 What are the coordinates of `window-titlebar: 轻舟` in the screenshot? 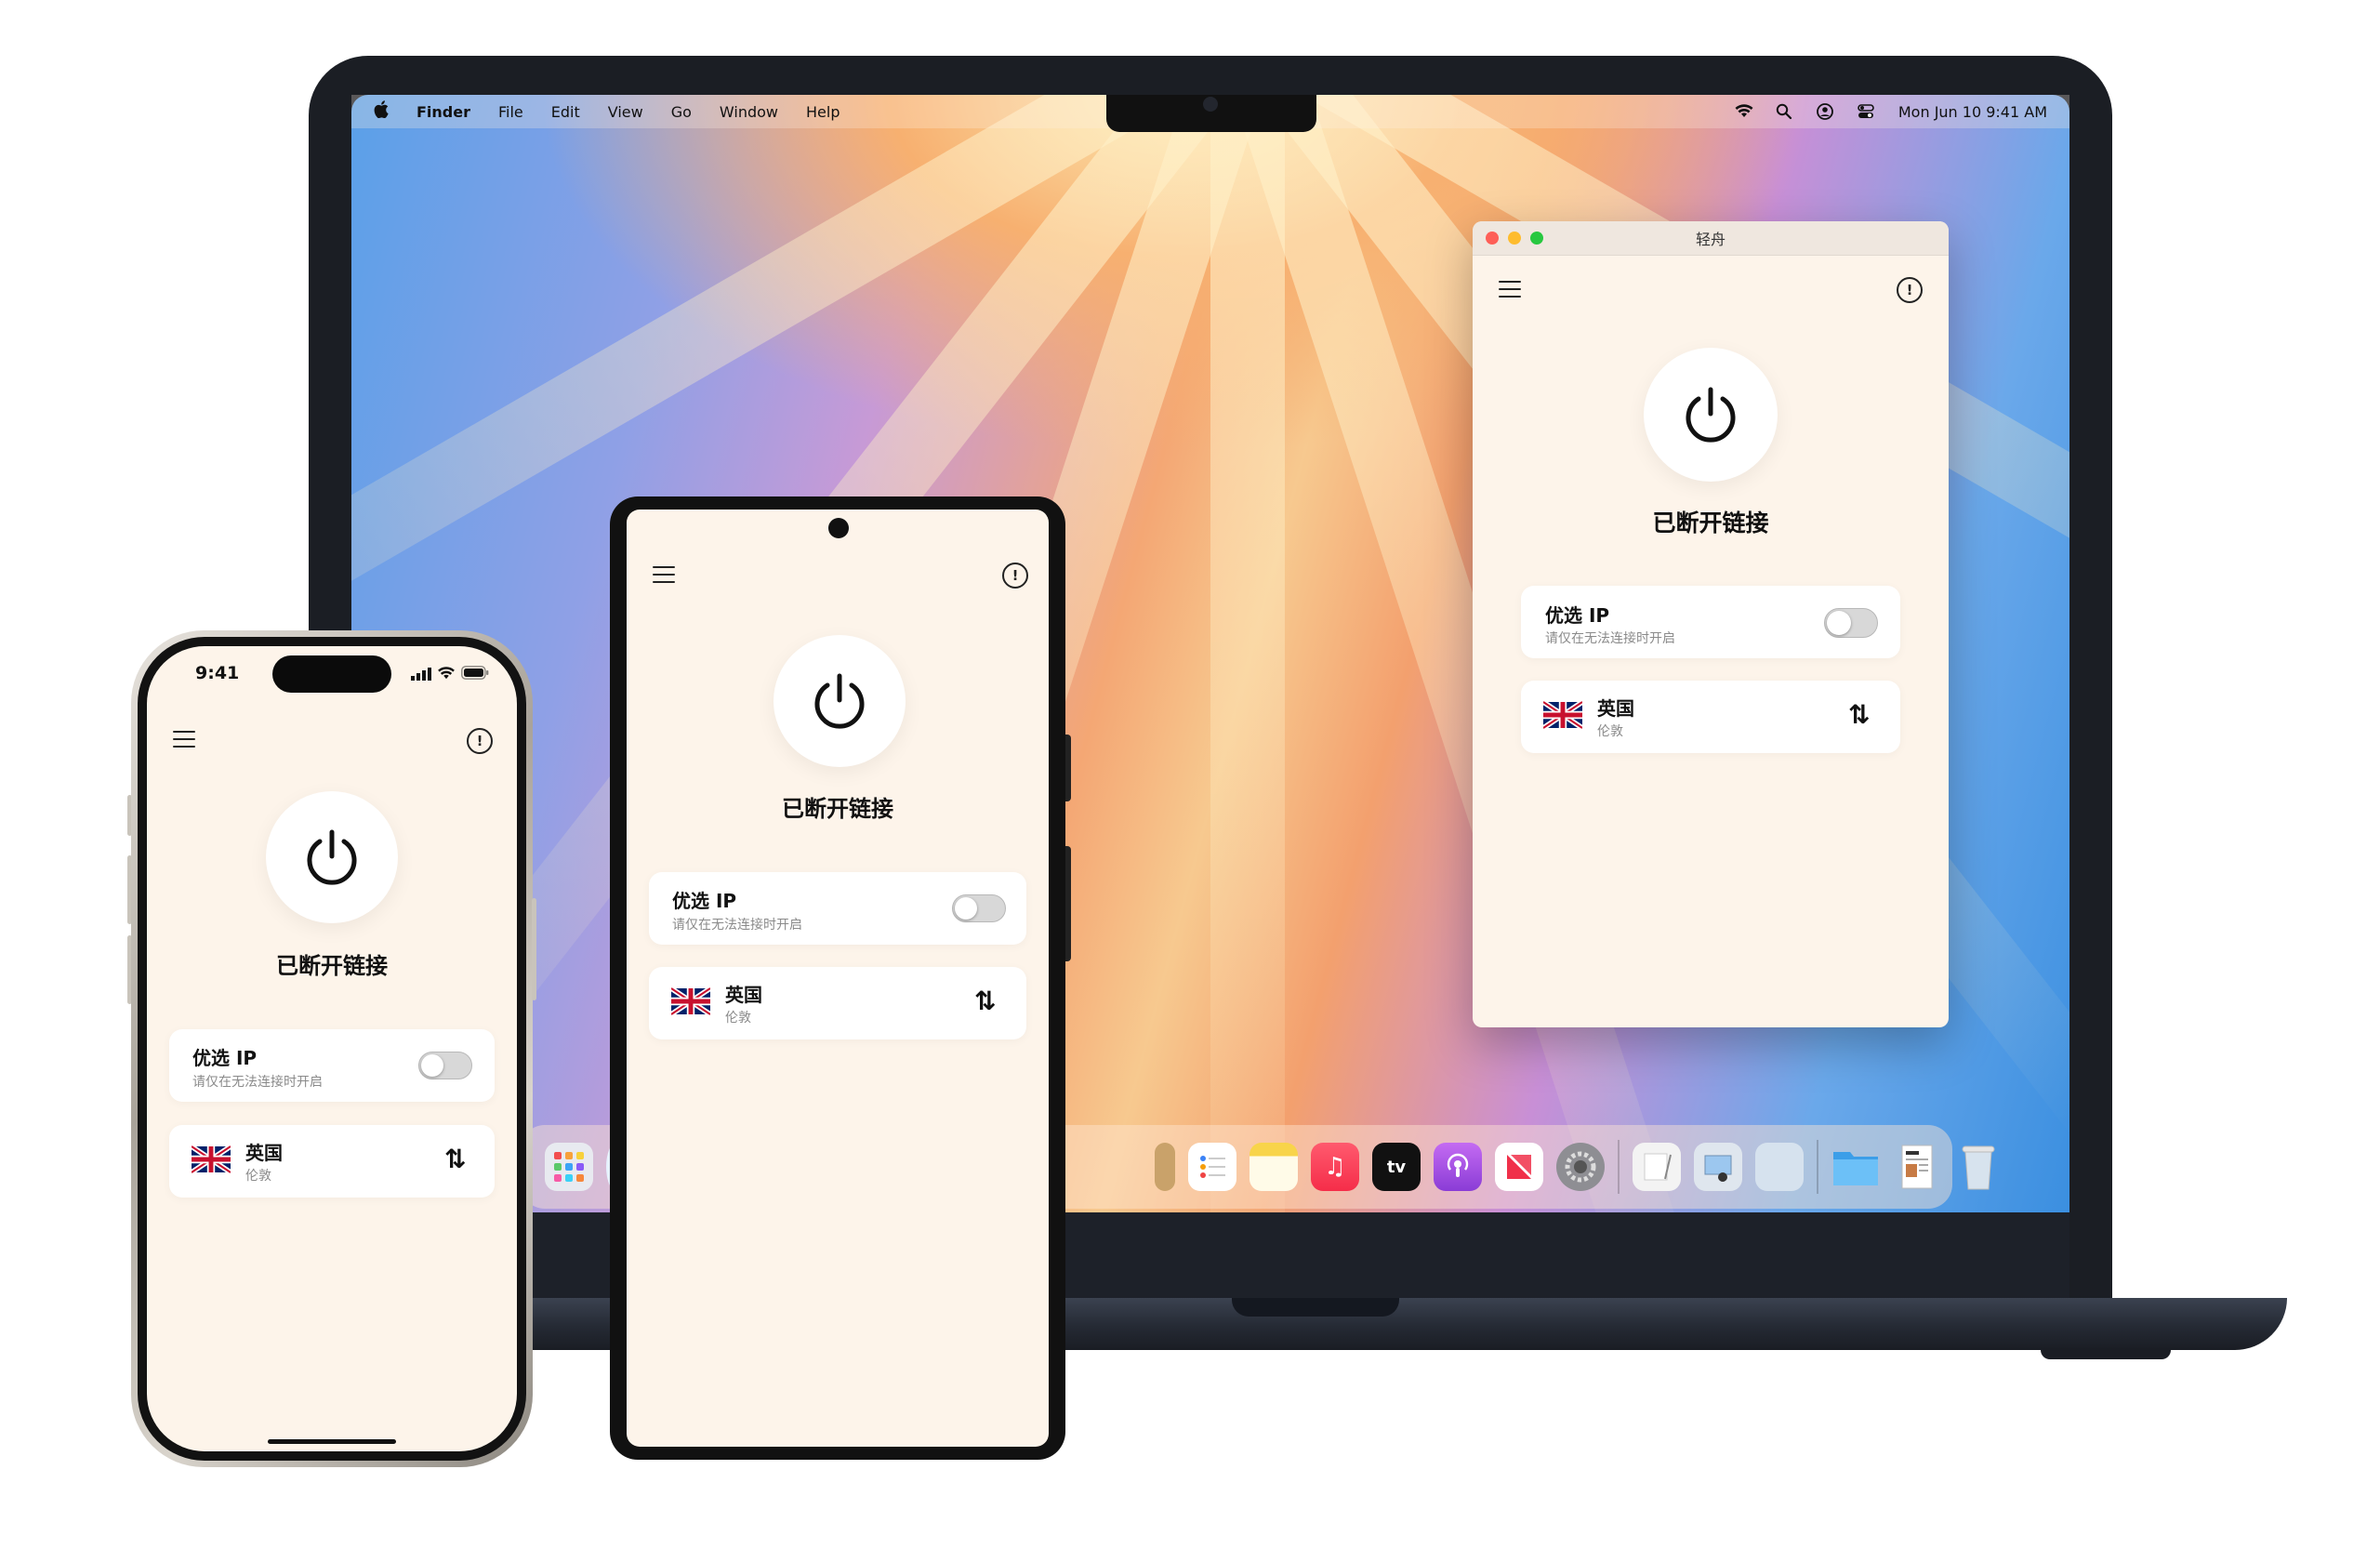 It's located at (1711, 238).